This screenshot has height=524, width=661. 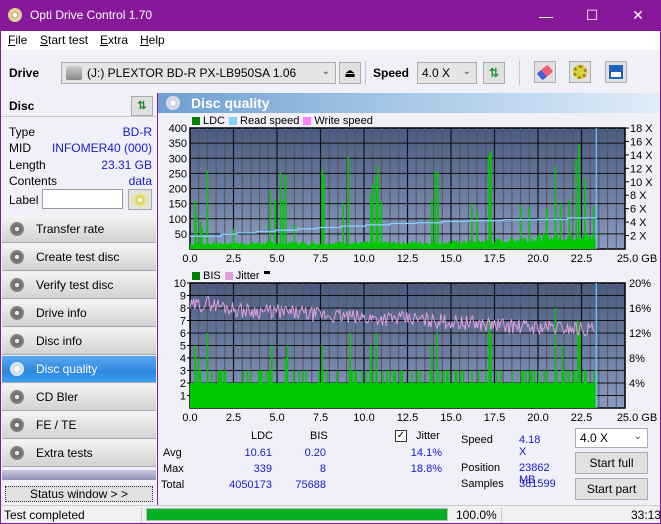 I want to click on max-jitter: 18.8%, so click(x=426, y=469).